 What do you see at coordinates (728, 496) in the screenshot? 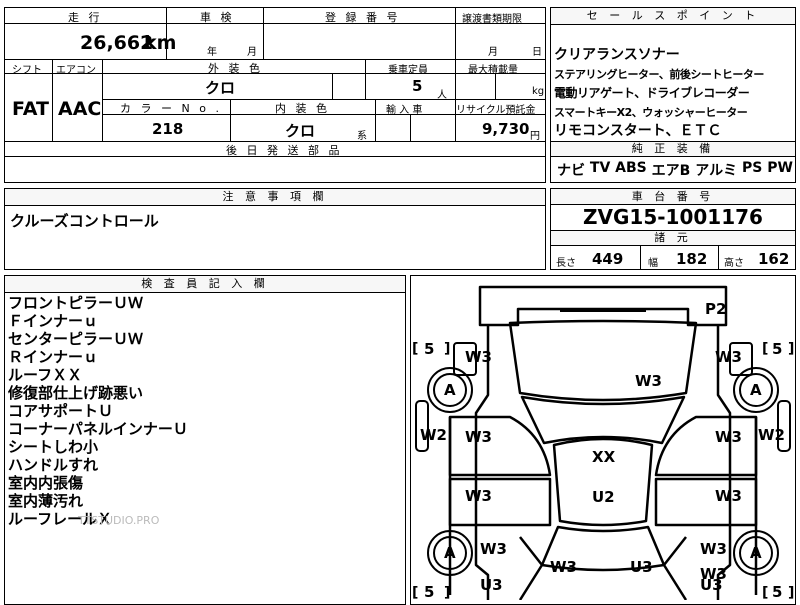
I see `mark-w3-door-right-2: W3` at bounding box center [728, 496].